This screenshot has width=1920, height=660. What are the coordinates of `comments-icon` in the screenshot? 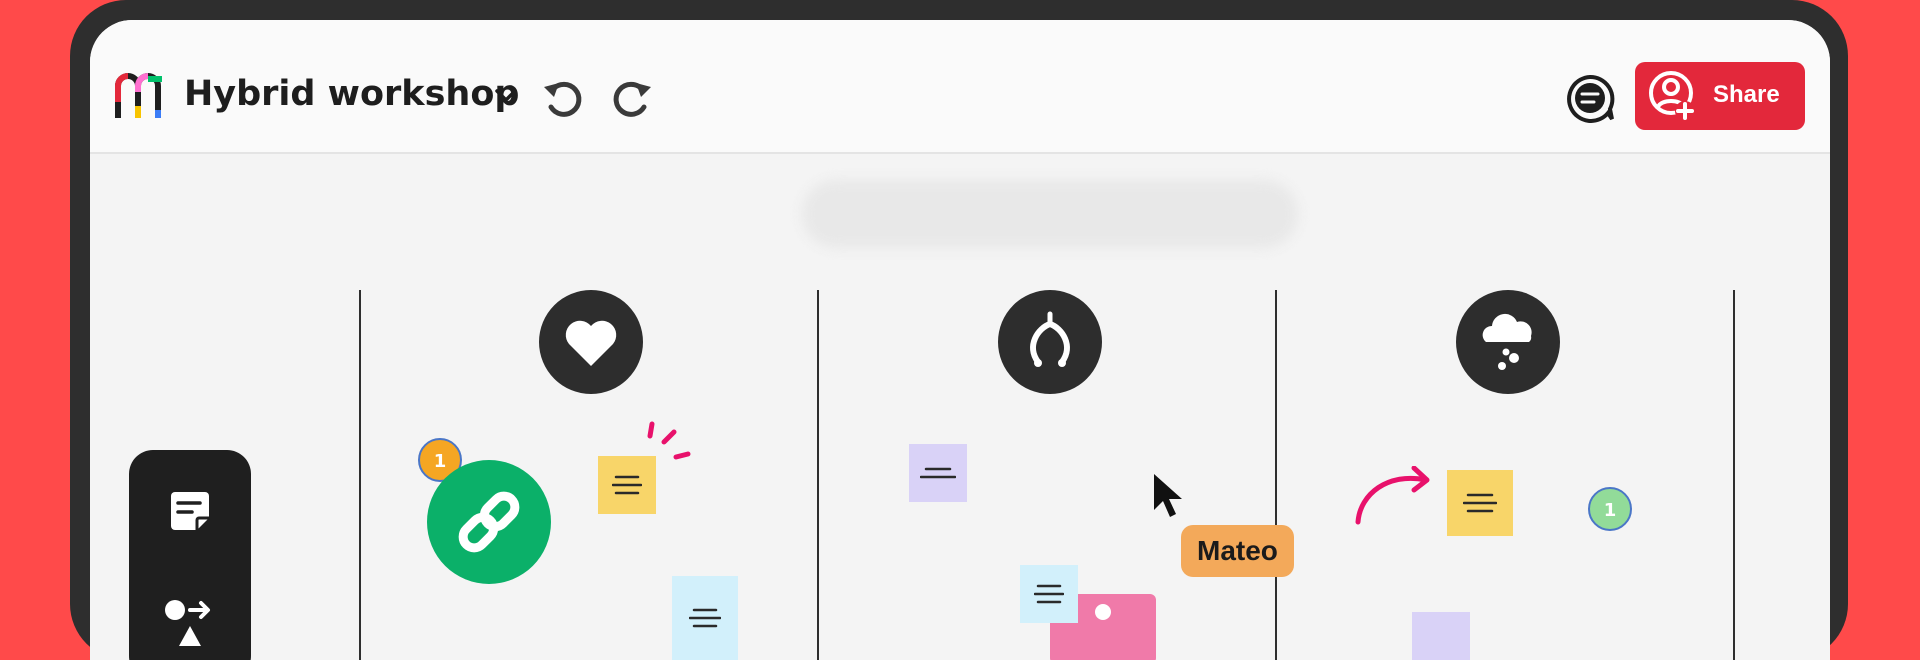 It's located at (1590, 98).